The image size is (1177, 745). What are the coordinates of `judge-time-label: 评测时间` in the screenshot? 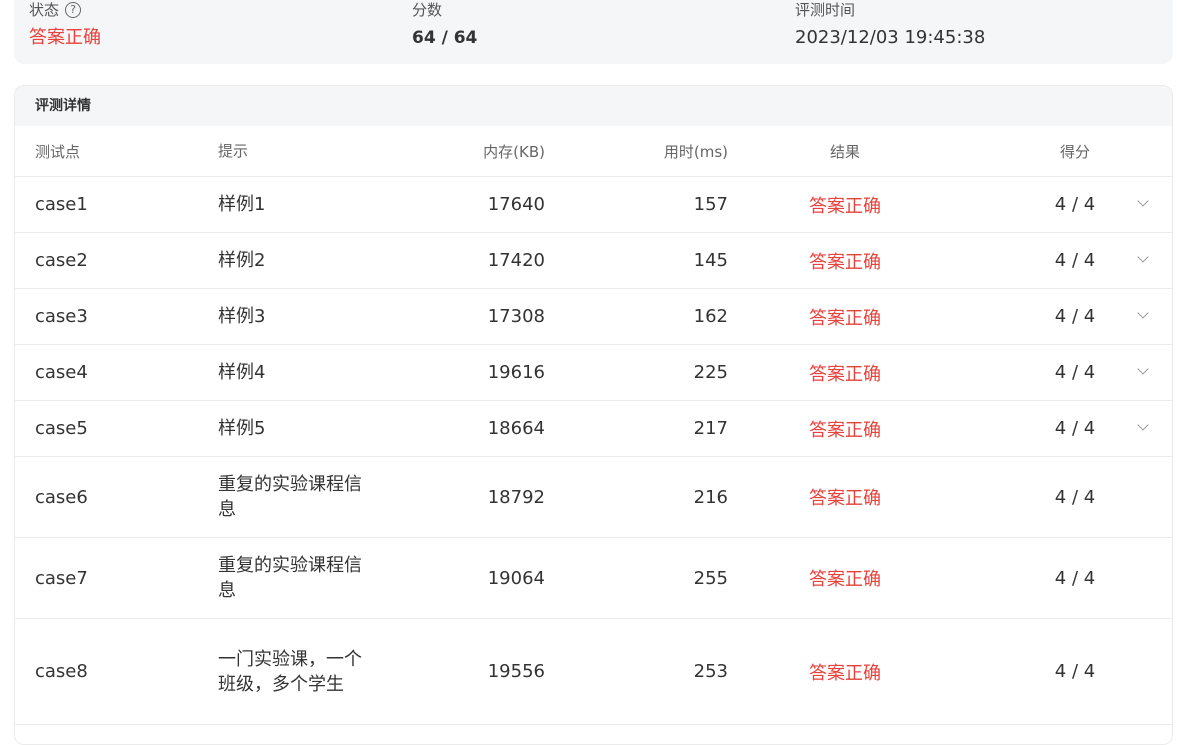 It's located at (825, 10).